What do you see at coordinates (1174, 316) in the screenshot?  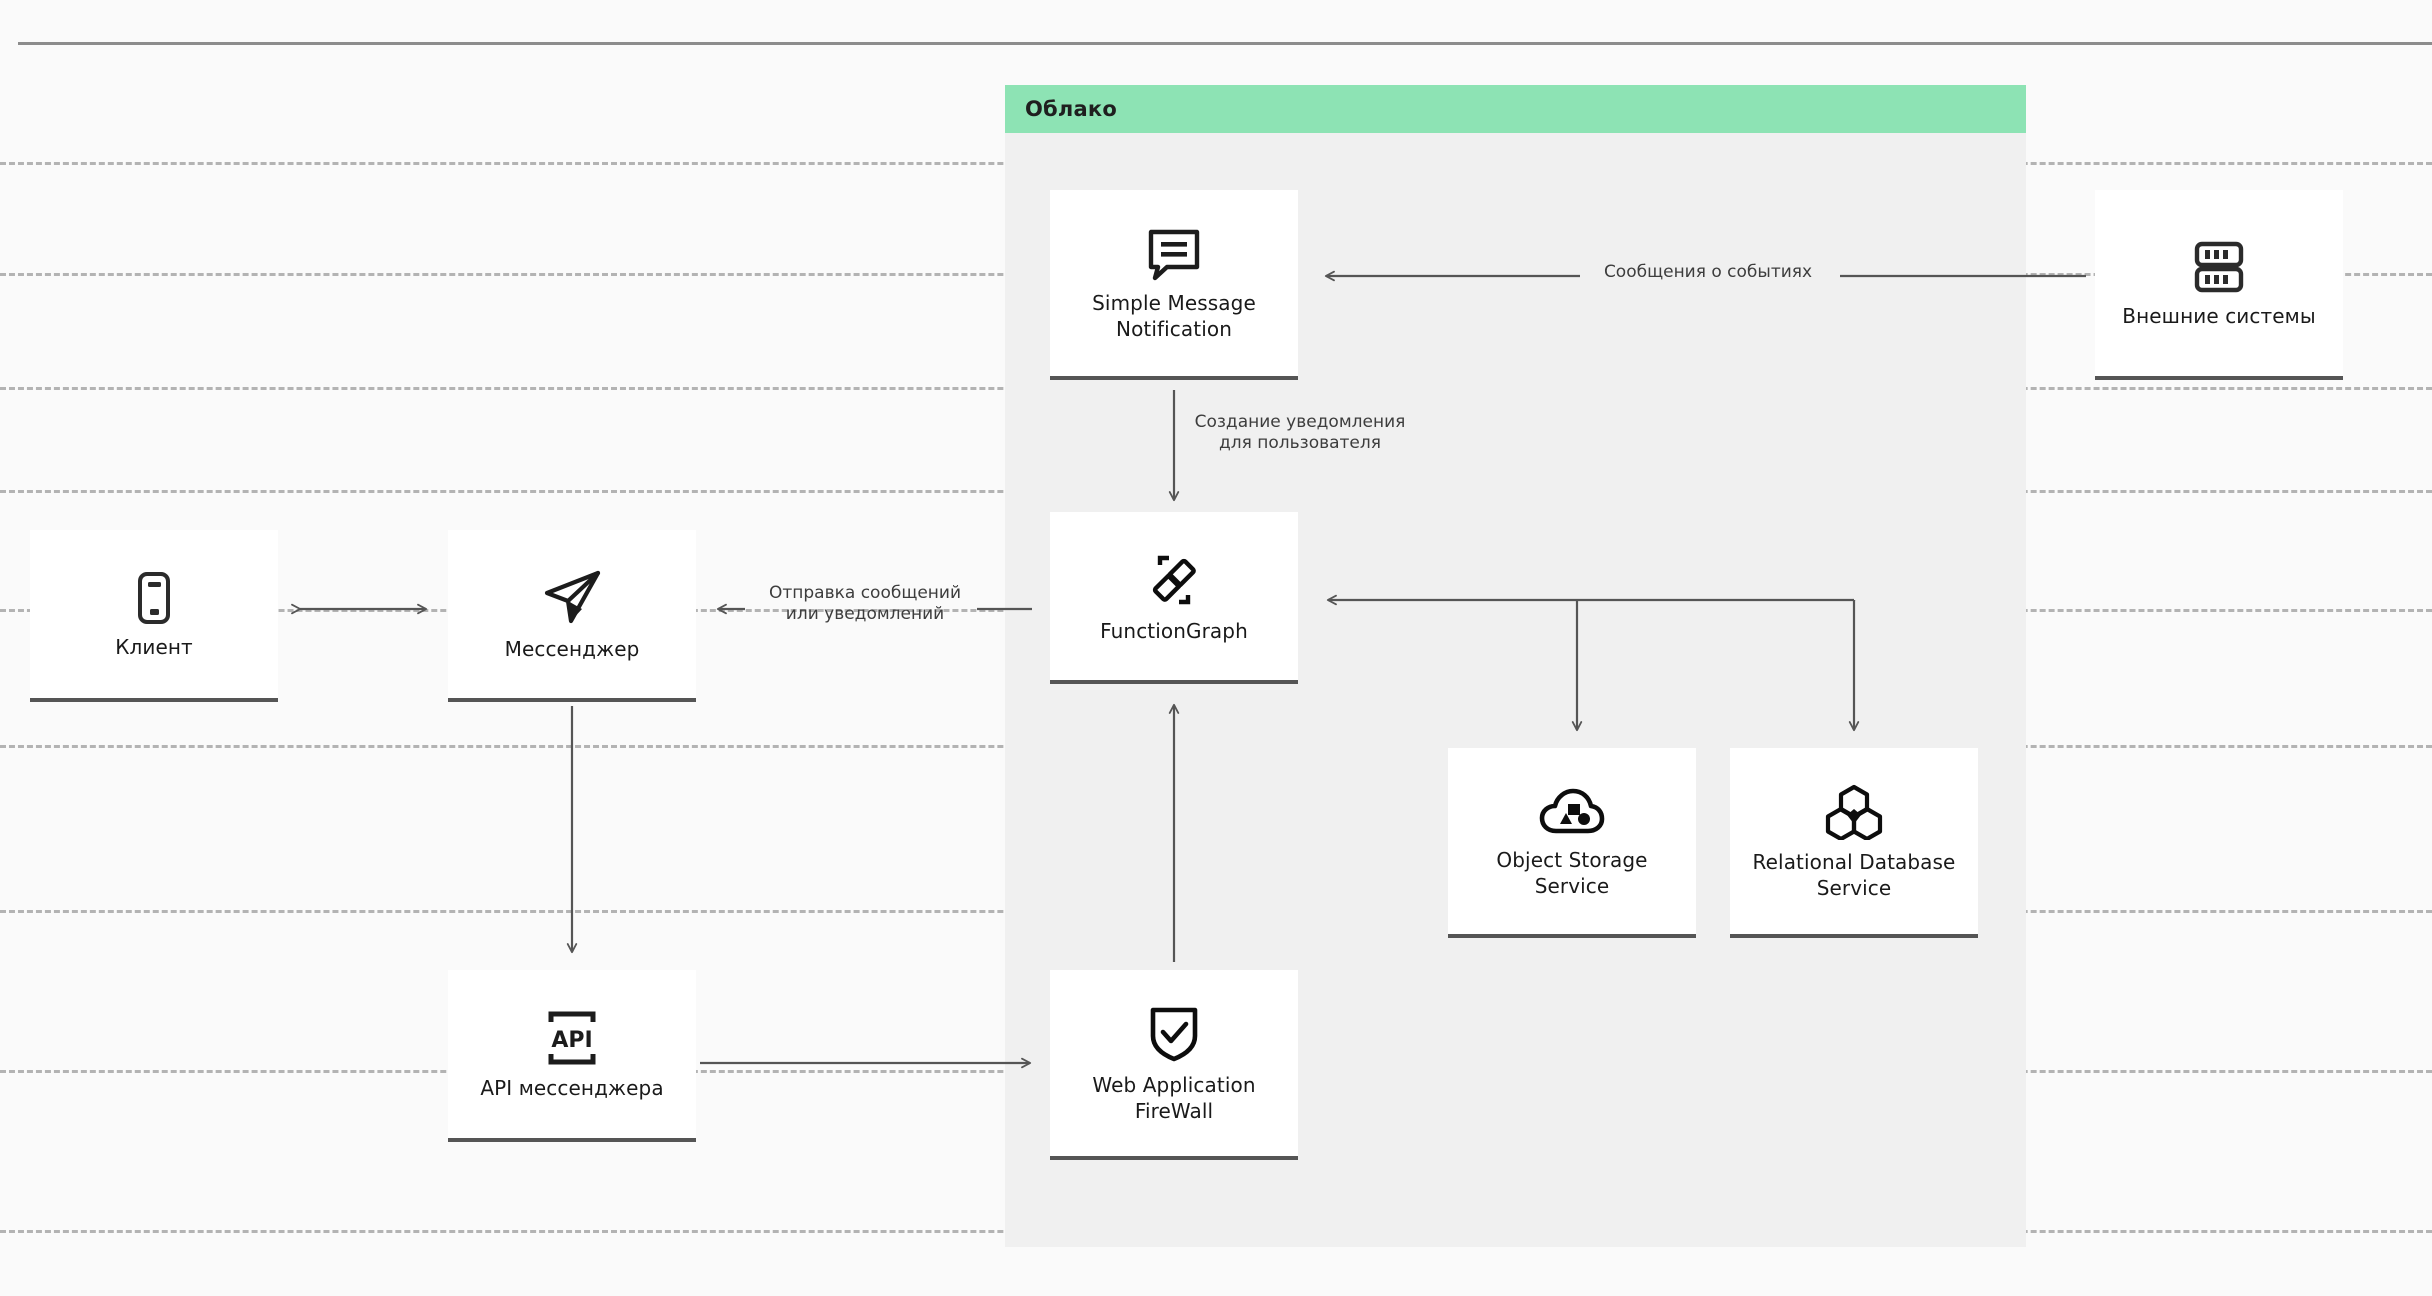 I see `node-smn-label: Simple Message Notification` at bounding box center [1174, 316].